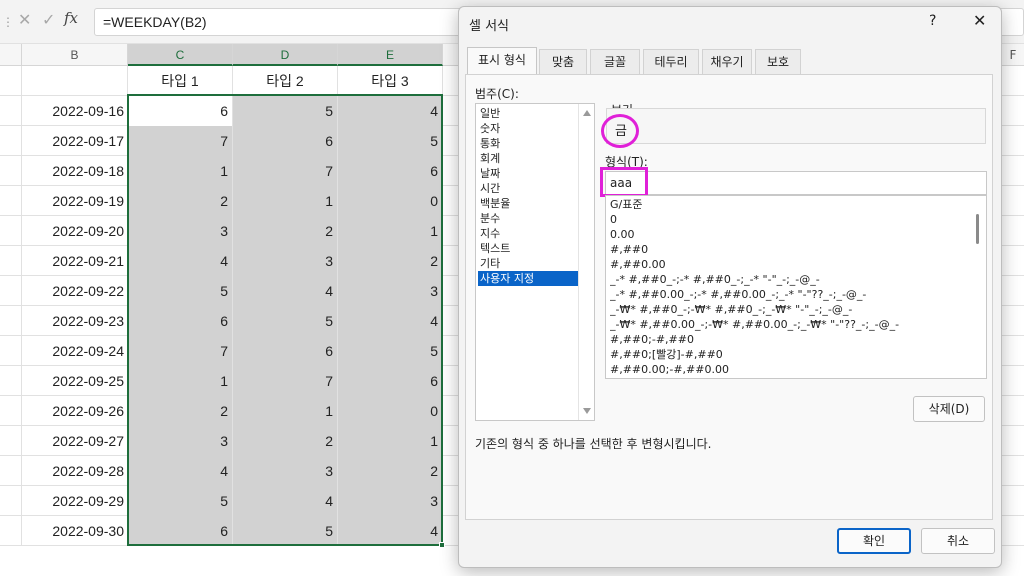  Describe the element at coordinates (958, 541) in the screenshot. I see `cancel-button: 취소` at that location.